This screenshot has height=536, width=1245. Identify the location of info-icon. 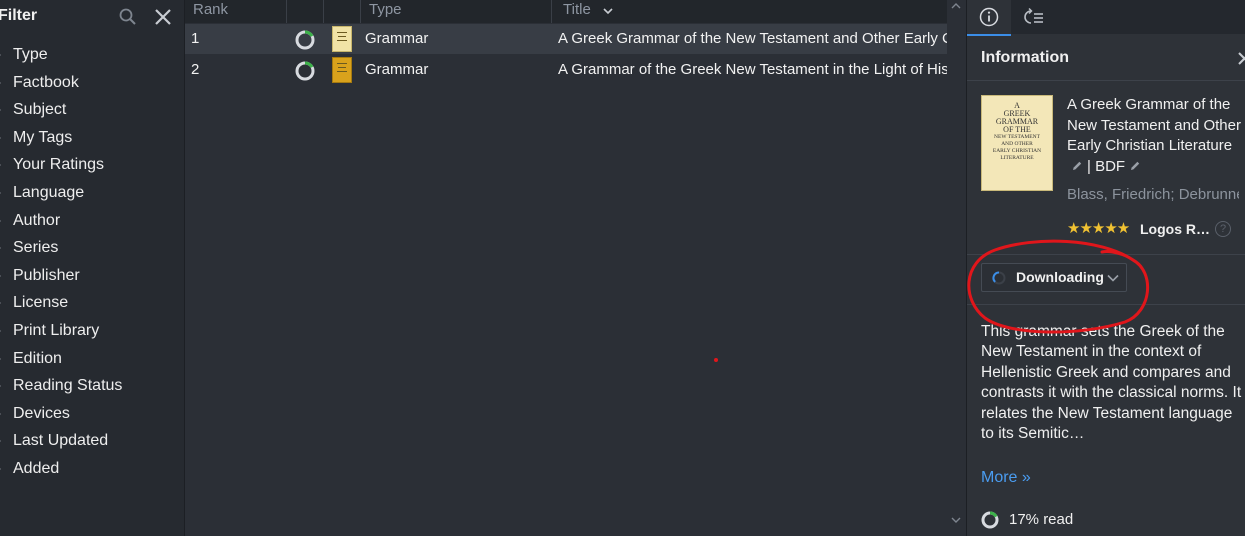
(989, 17).